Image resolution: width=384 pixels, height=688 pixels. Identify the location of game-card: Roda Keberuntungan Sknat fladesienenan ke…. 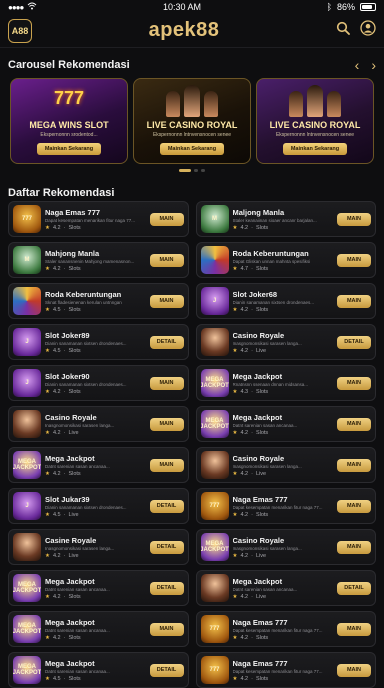
(98, 301).